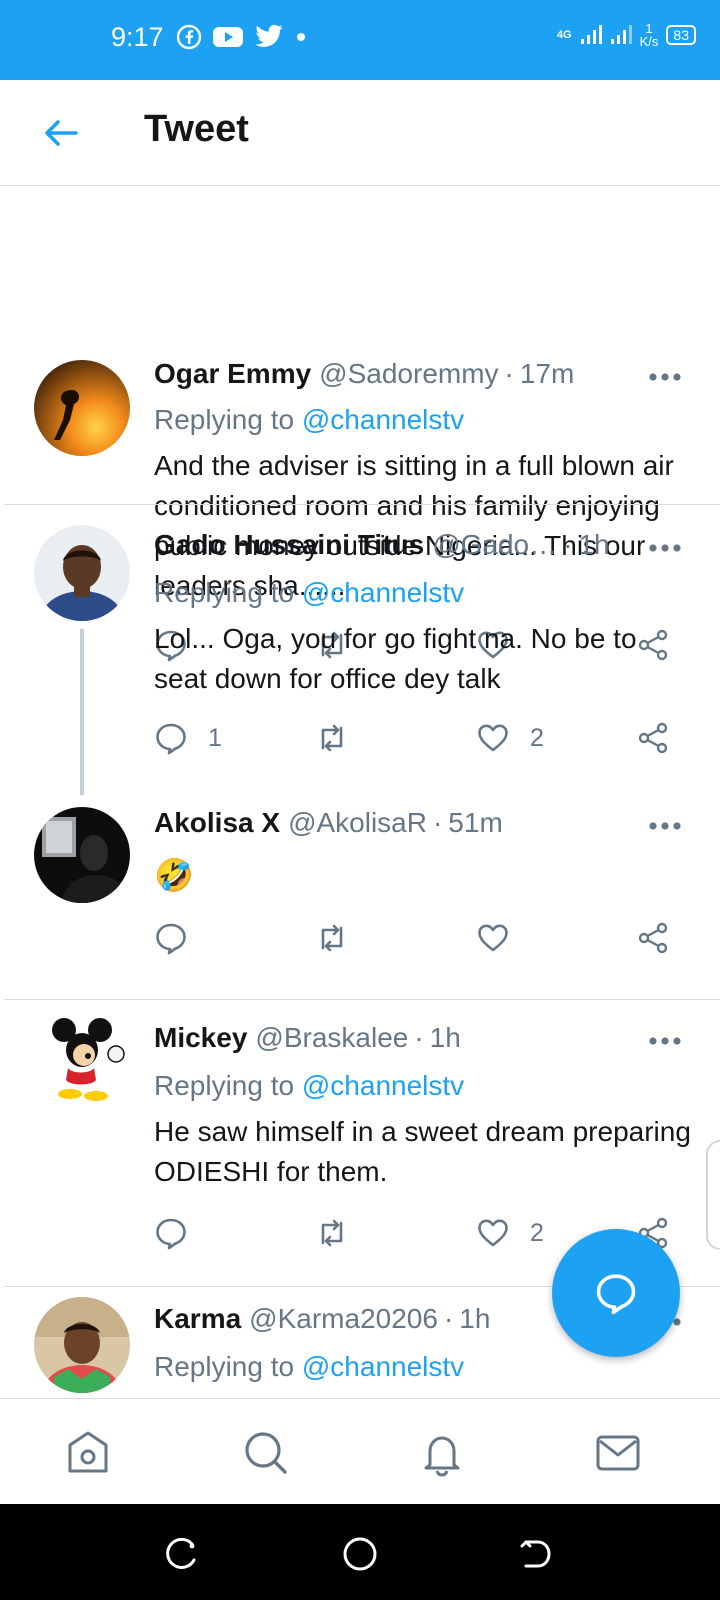 This screenshot has height=1600, width=720. Describe the element at coordinates (242, 37) in the screenshot. I see `notification-icons` at that location.